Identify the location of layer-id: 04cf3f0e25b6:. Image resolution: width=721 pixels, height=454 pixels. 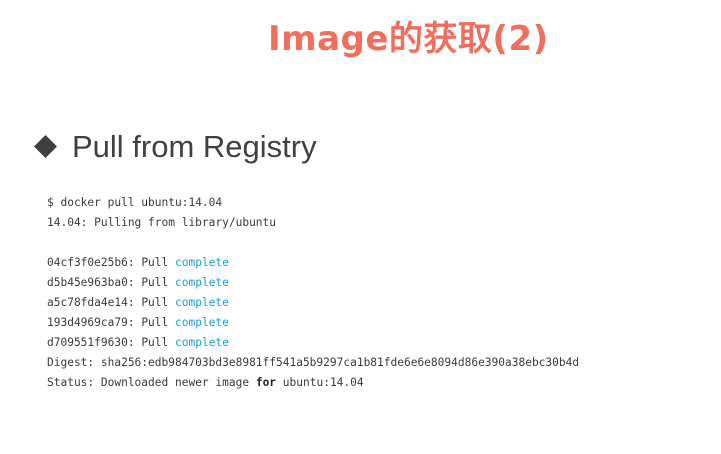
(91, 262).